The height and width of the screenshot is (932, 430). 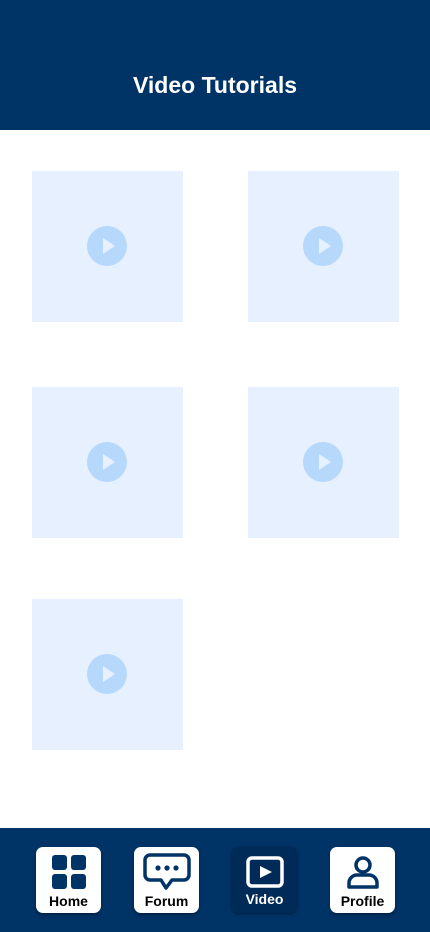 I want to click on nav-home-button: Home, so click(x=68, y=880).